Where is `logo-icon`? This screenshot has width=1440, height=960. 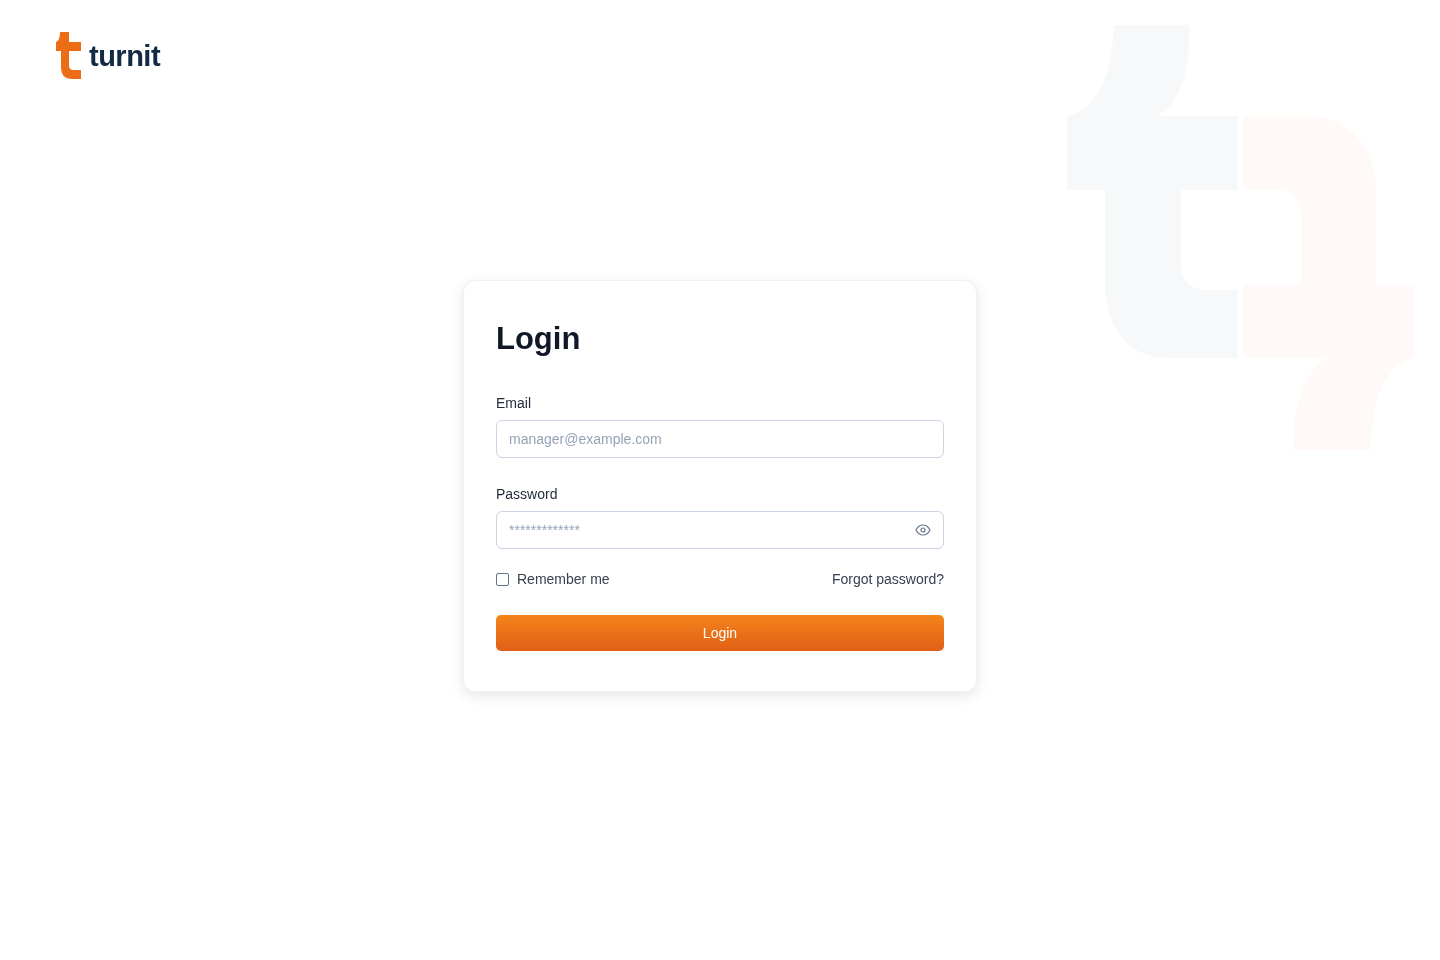 logo-icon is located at coordinates (69, 56).